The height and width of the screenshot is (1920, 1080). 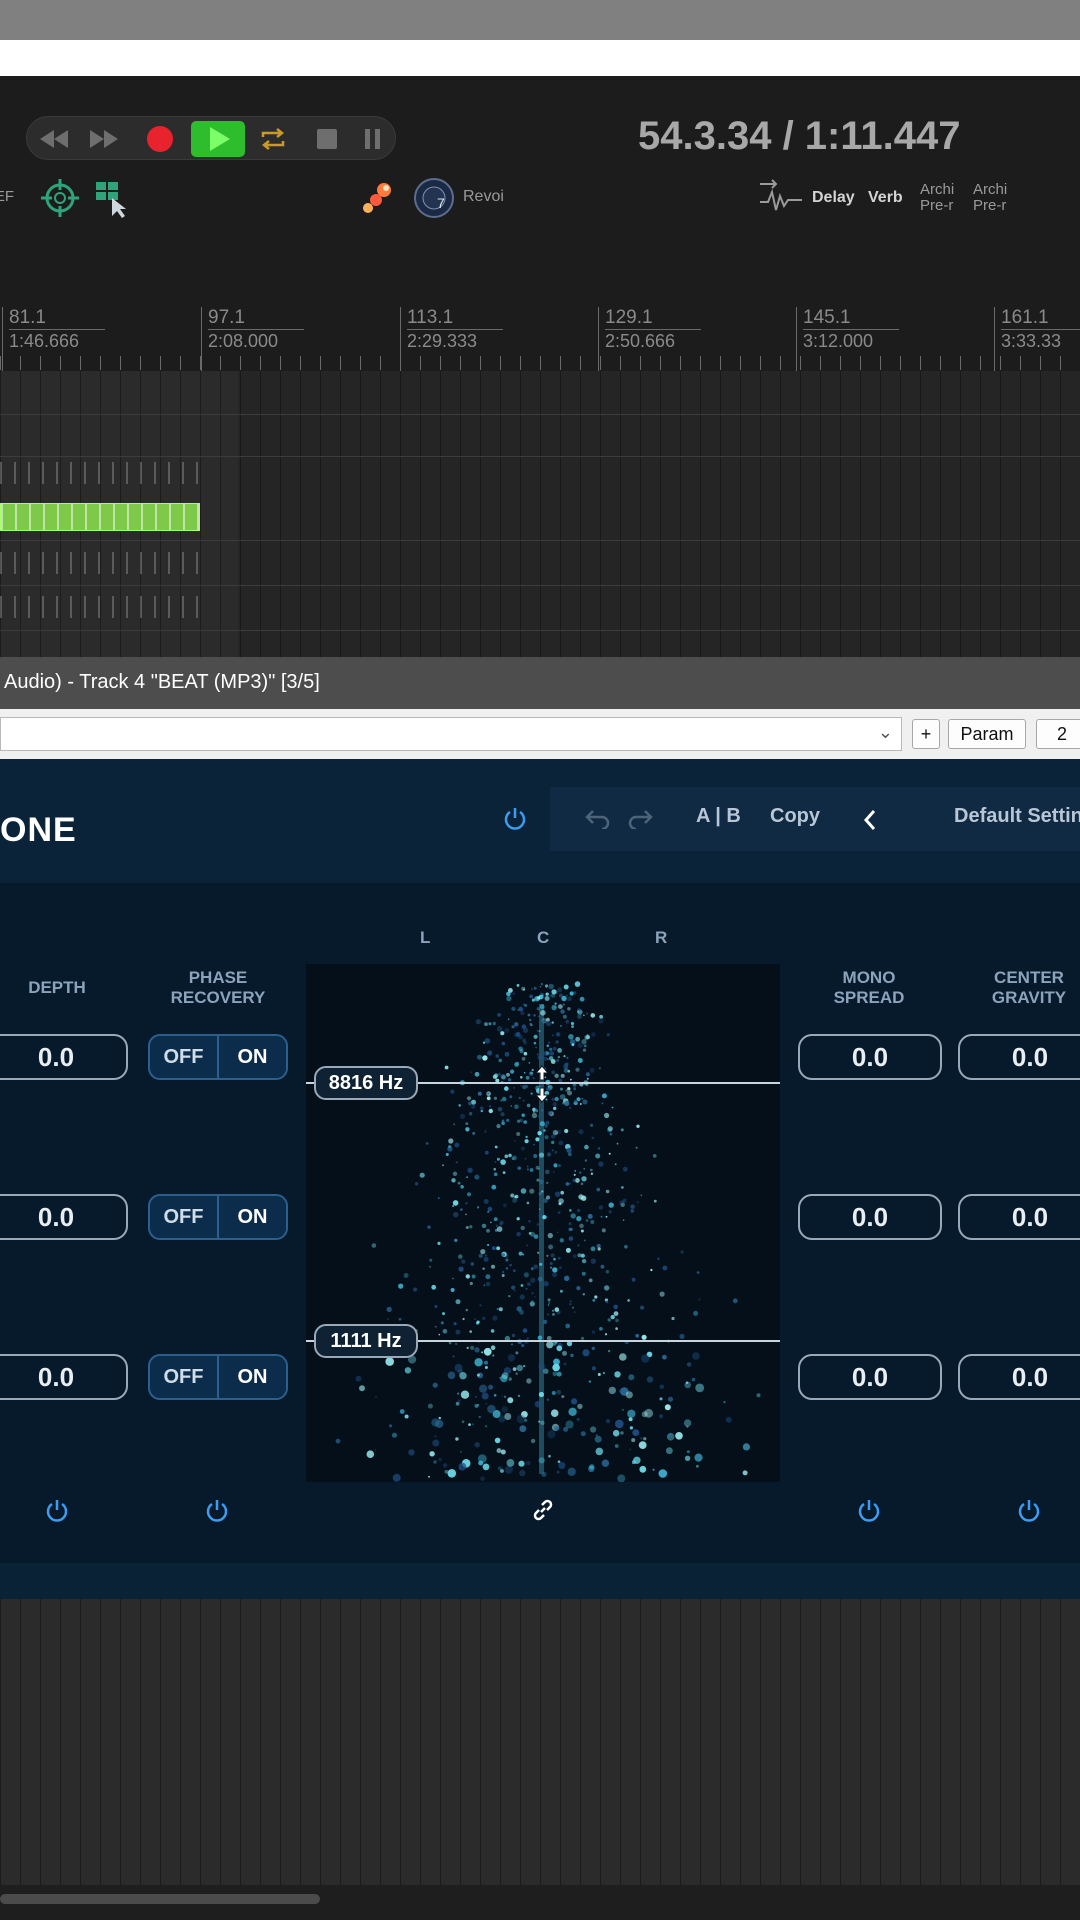 I want to click on play-button, so click(x=218, y=139).